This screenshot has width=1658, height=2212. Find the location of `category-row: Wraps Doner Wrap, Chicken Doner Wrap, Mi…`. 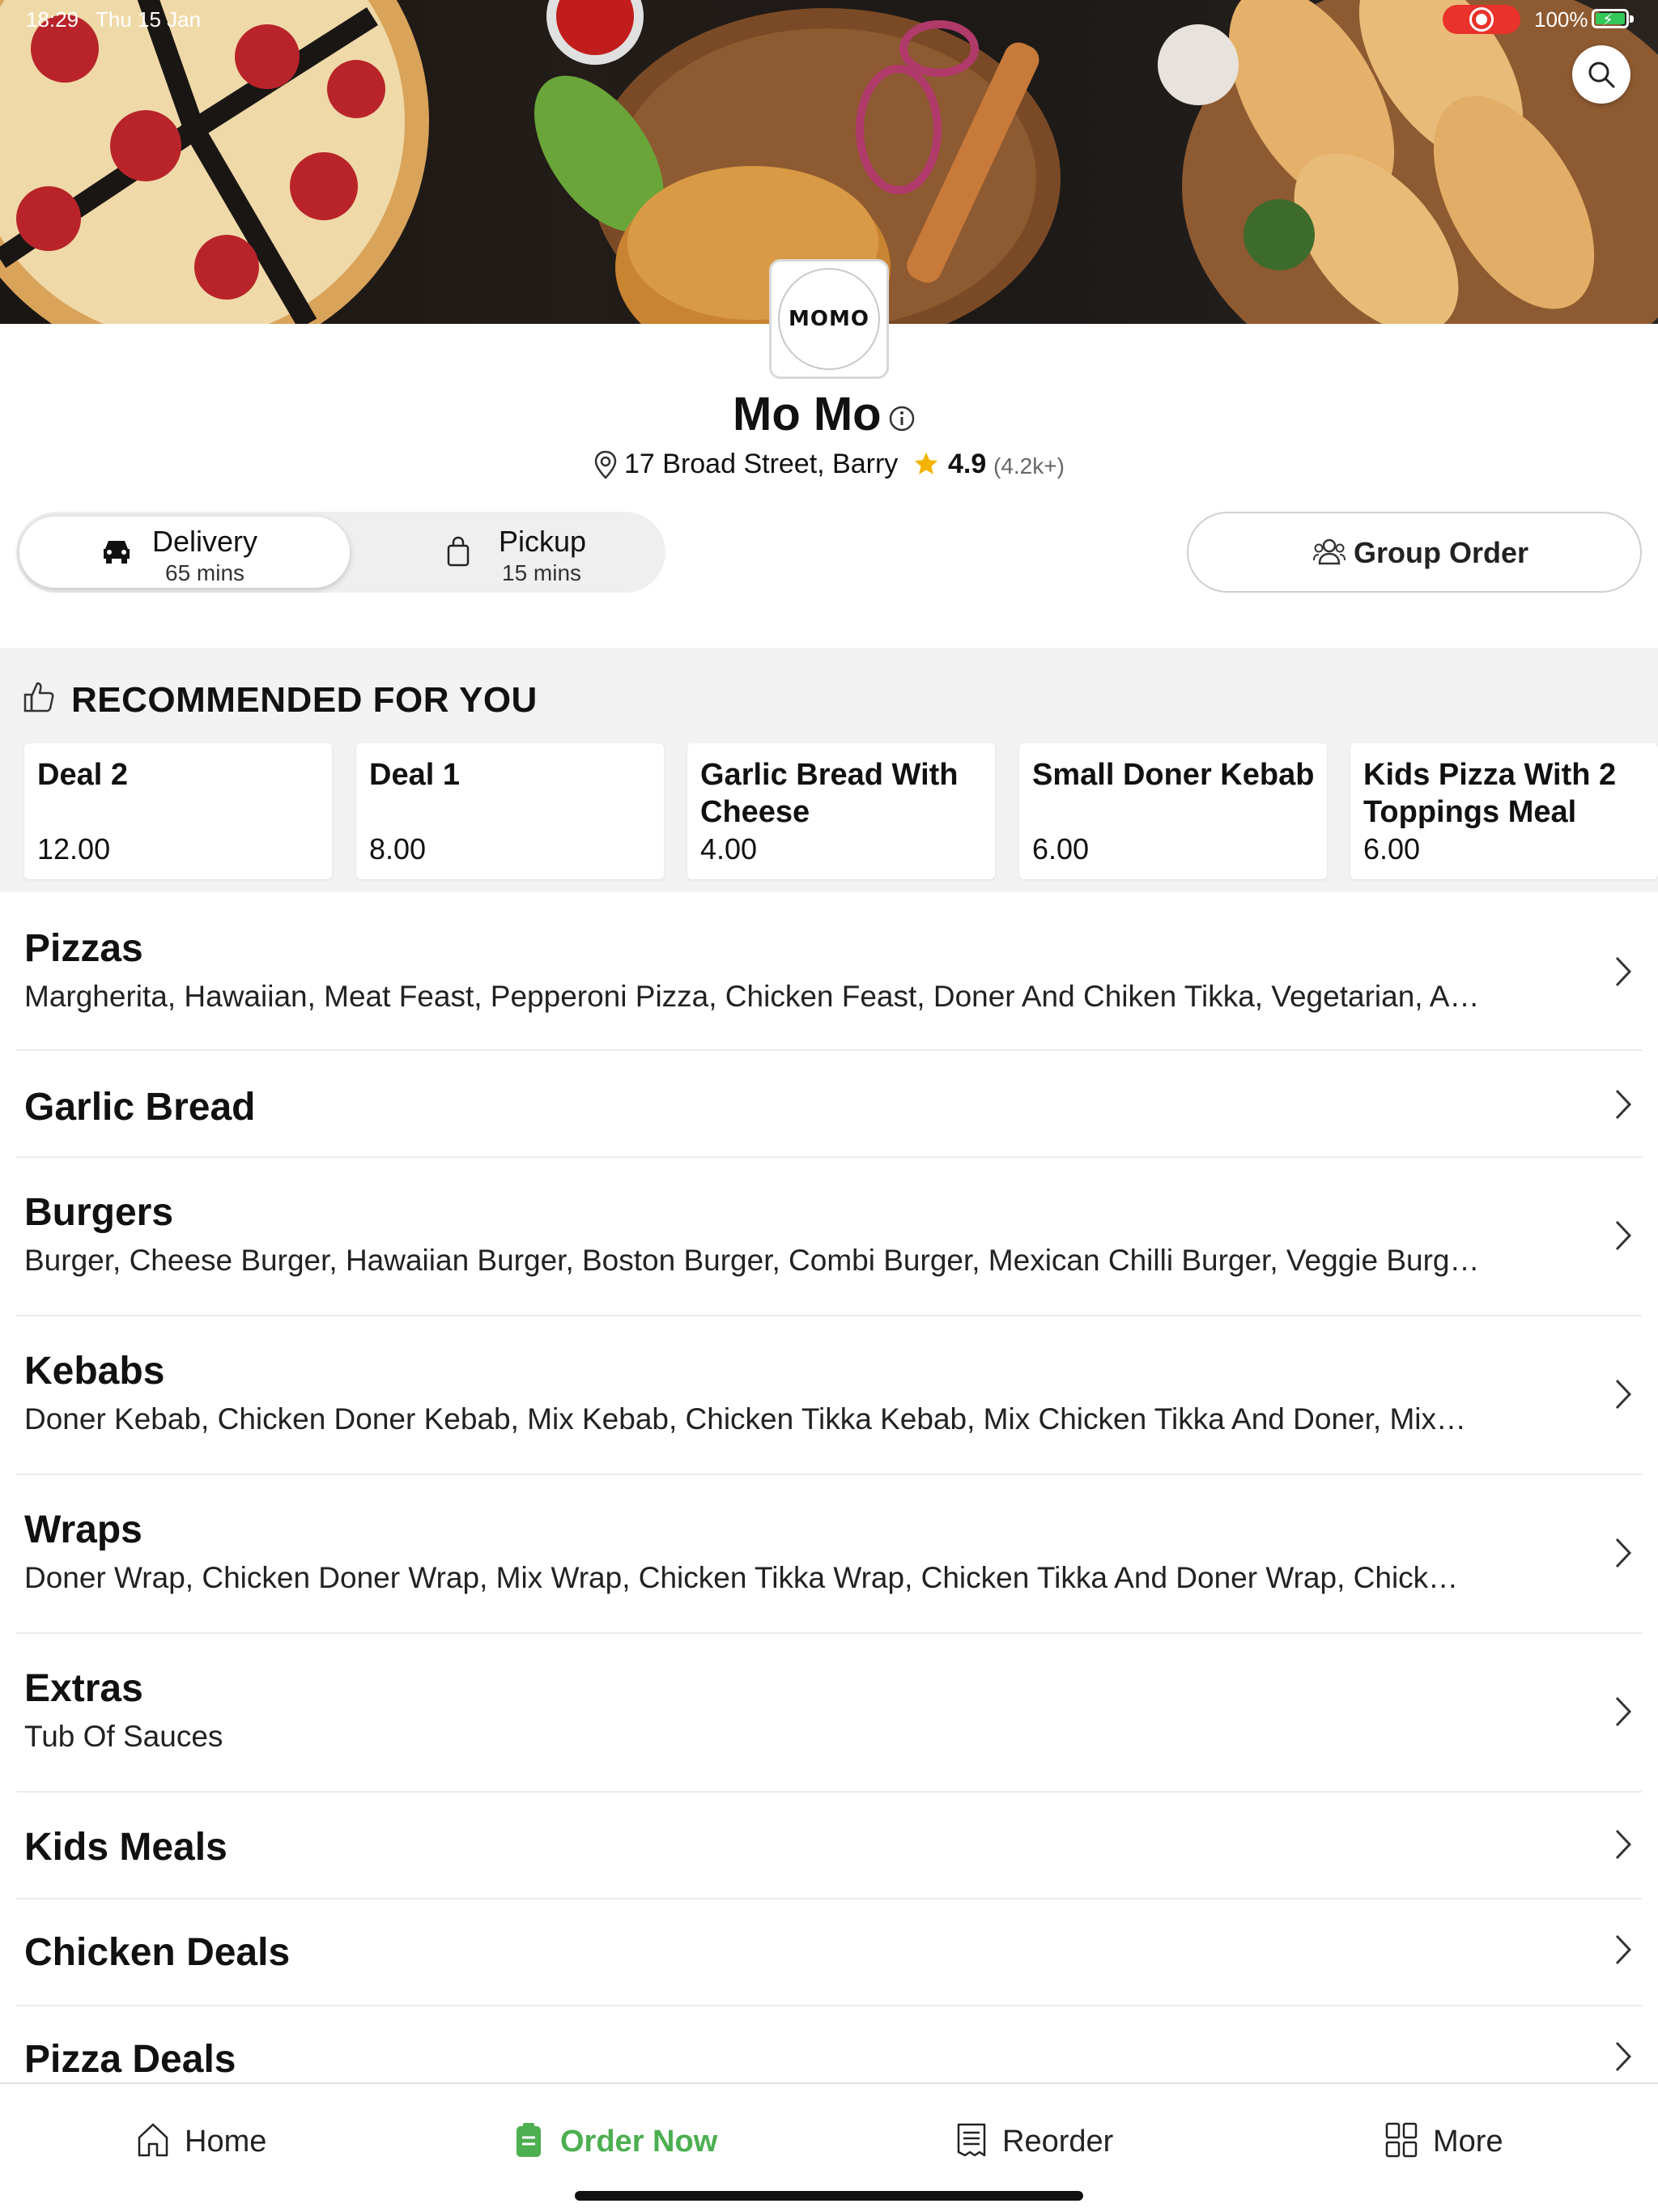

category-row: Wraps Doner Wrap, Chicken Doner Wrap, Mi… is located at coordinates (829, 1555).